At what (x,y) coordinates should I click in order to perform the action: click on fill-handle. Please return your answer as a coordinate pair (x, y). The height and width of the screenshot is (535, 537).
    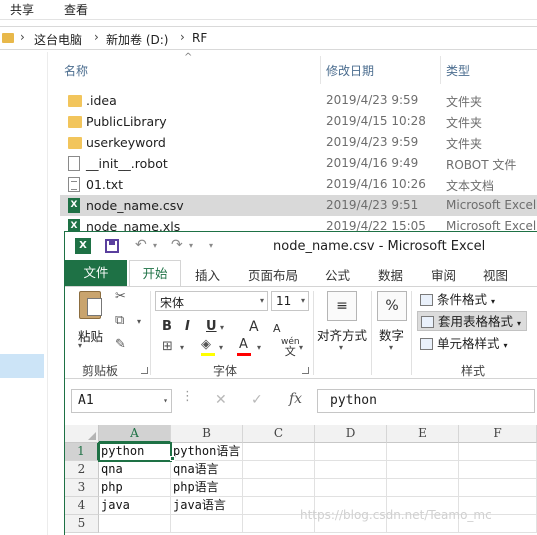
    Looking at the image, I should click on (172, 458).